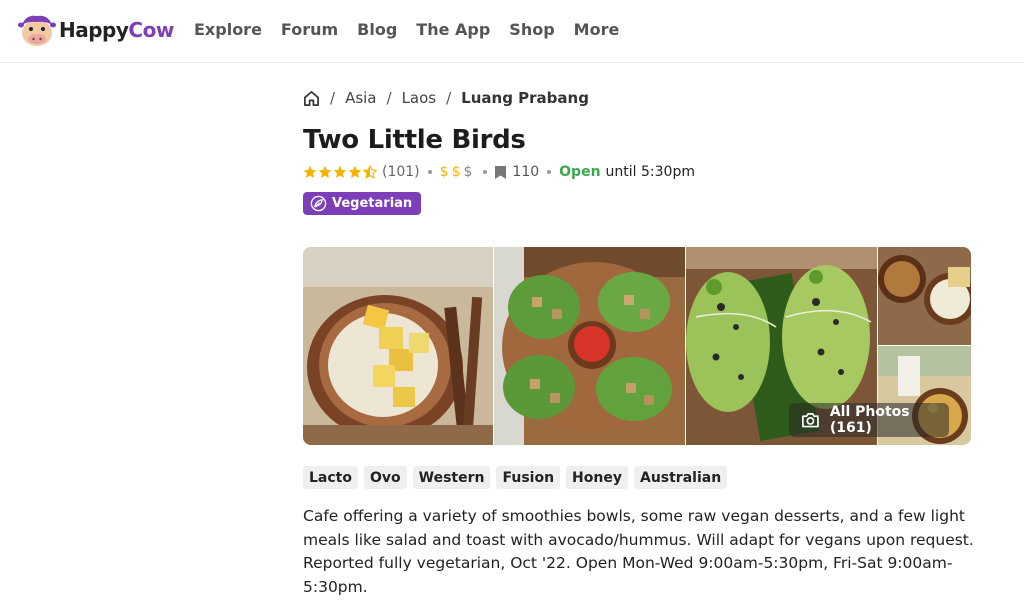  Describe the element at coordinates (228, 29) in the screenshot. I see `nav-explore: Explore` at that location.